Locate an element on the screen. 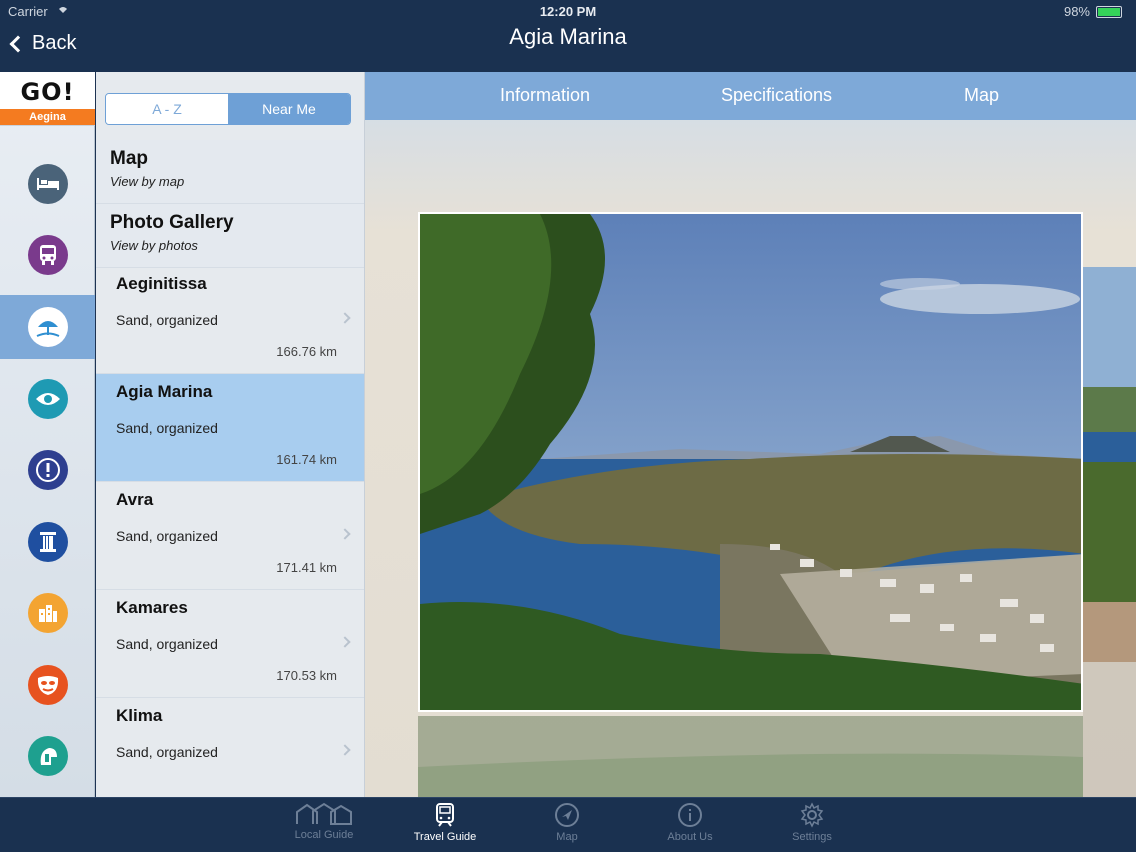  rail-item-sights is located at coordinates (47, 399).